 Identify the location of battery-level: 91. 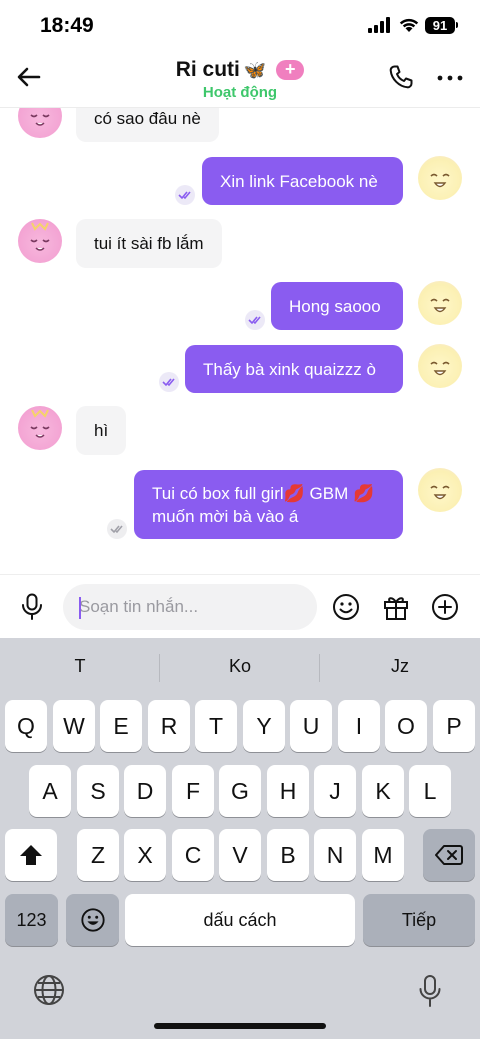
(440, 25).